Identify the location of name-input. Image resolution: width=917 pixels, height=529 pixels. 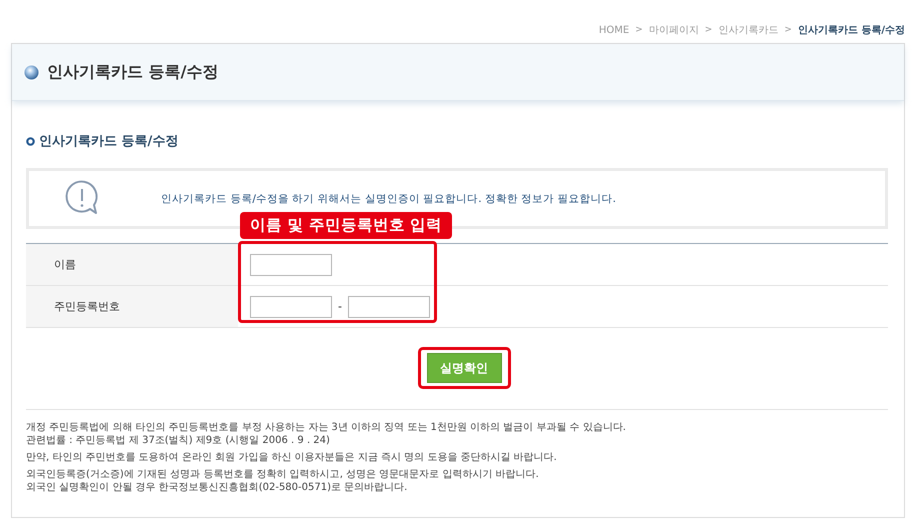
(291, 265).